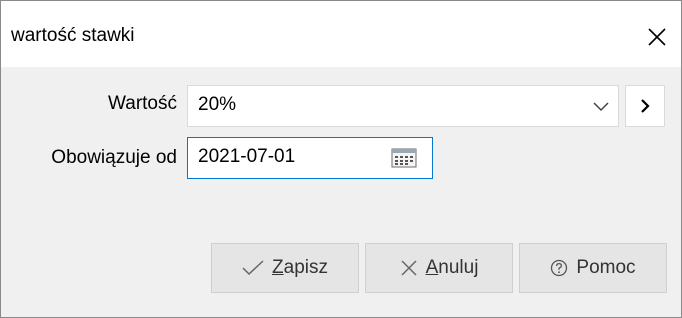 The width and height of the screenshot is (682, 318). I want to click on cancel-button: Anuluj, so click(439, 268).